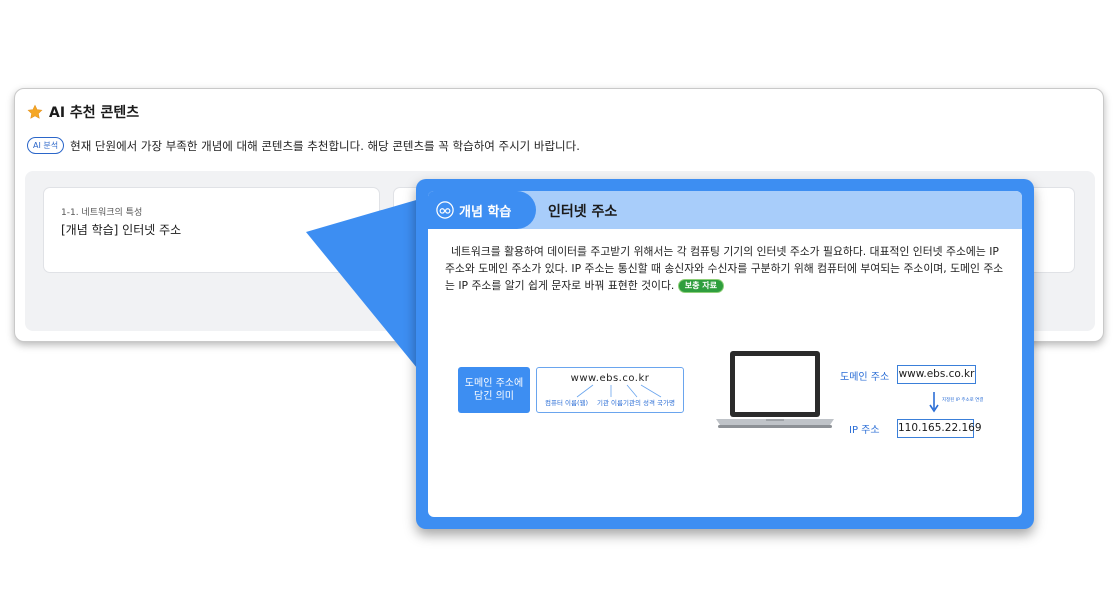  What do you see at coordinates (485, 212) in the screenshot?
I see `concept-learning-label: 개념 학습` at bounding box center [485, 212].